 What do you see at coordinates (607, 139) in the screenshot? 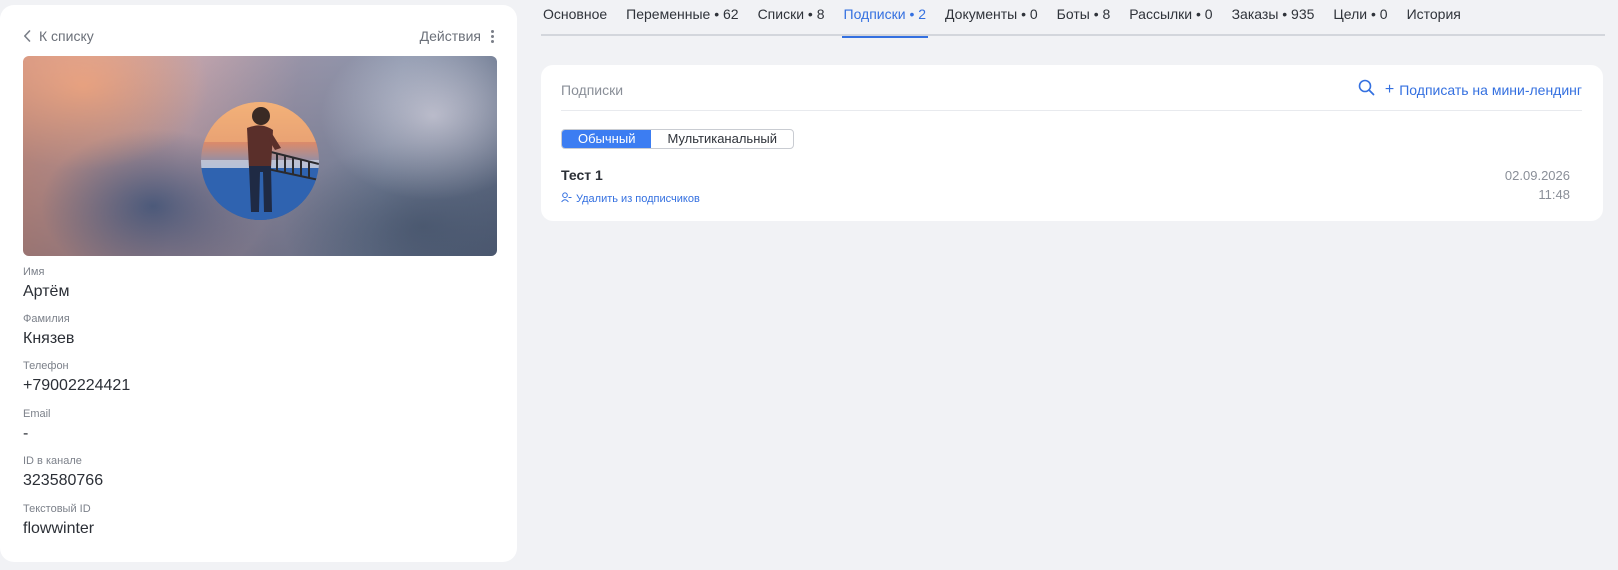
I see `segment-regular: Обычный` at bounding box center [607, 139].